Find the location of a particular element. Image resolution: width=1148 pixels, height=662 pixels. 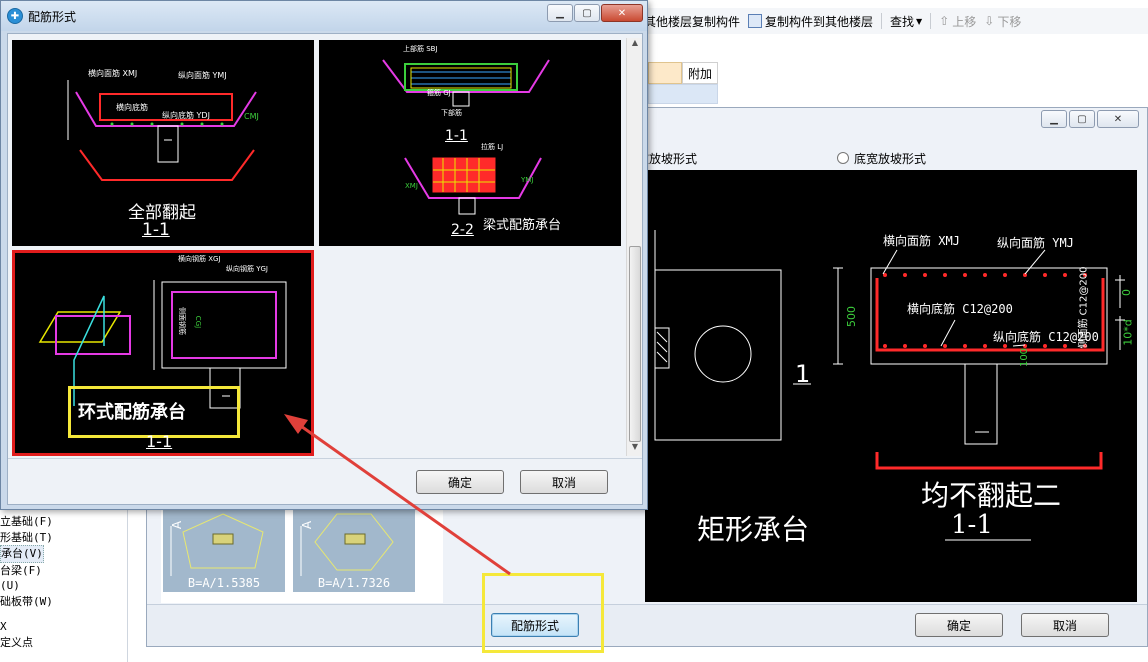

panel-section-2: 2-2 is located at coordinates (462, 230).